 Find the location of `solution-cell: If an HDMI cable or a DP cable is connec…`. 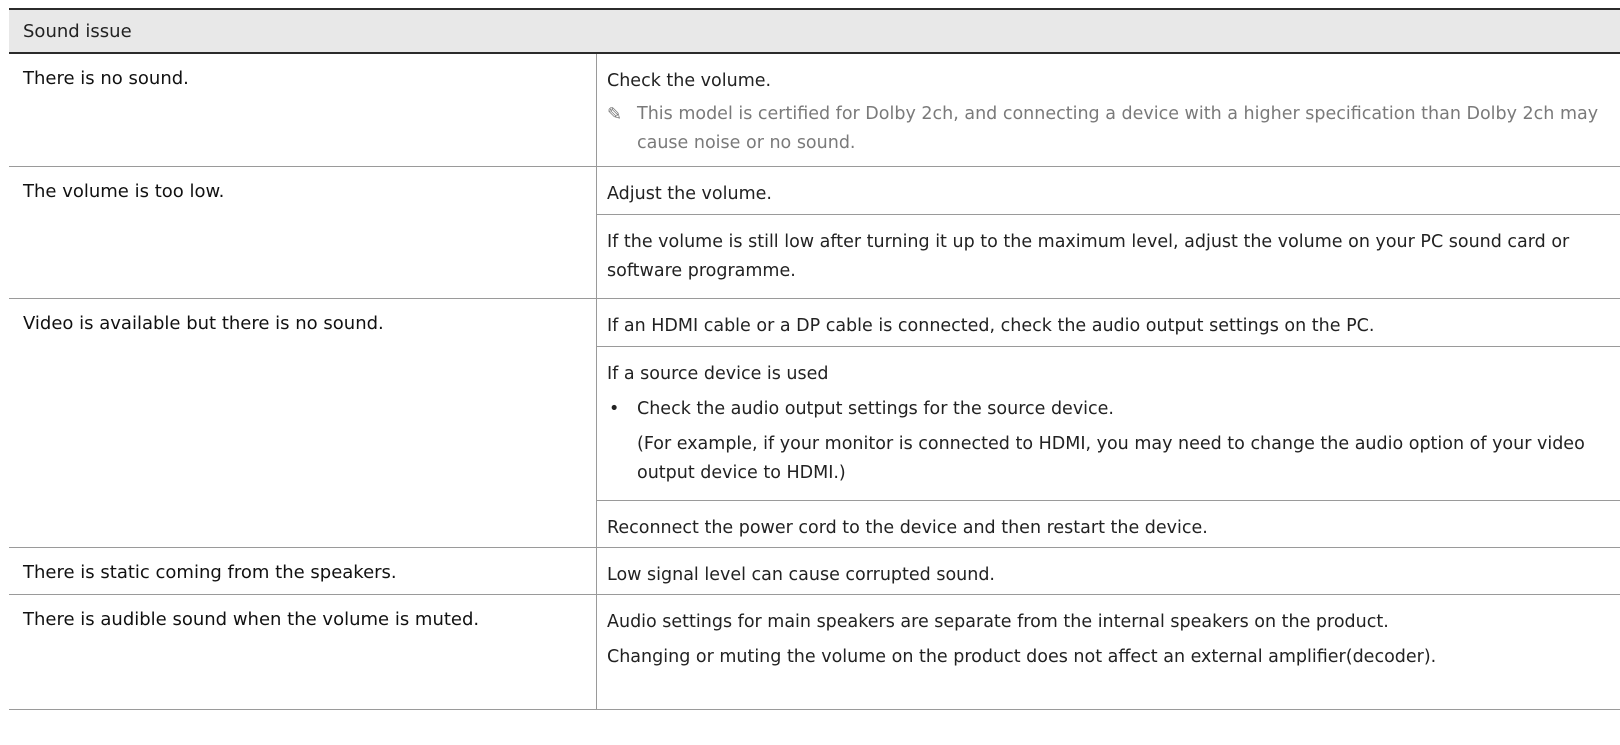

solution-cell: If an HDMI cable or a DP cable is connec… is located at coordinates (1108, 322).